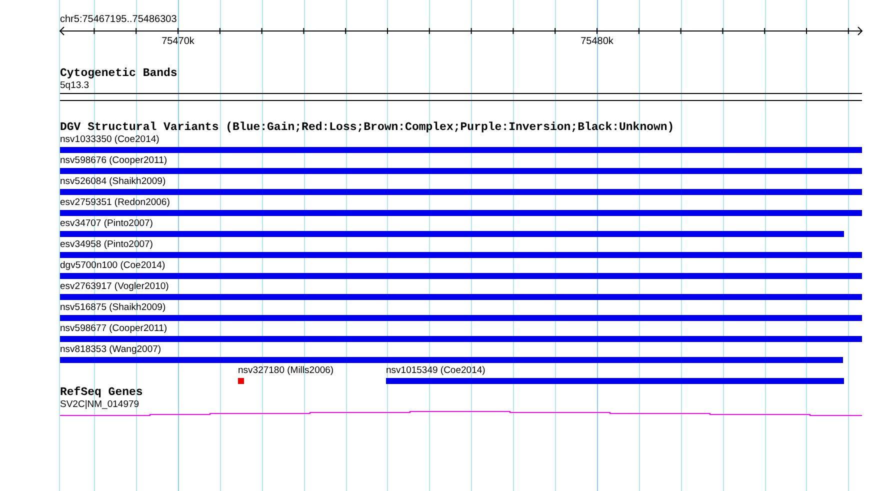 The width and height of the screenshot is (890, 491). What do you see at coordinates (113, 308) in the screenshot?
I see `variant-label: nsv516875 (Shaikh2009)` at bounding box center [113, 308].